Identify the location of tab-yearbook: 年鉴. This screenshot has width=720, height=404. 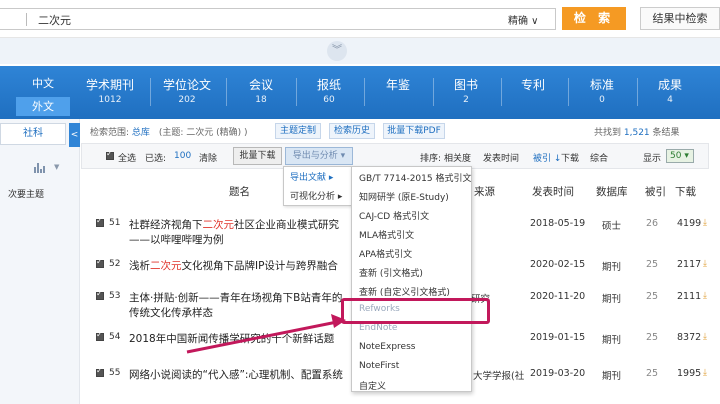
(398, 85).